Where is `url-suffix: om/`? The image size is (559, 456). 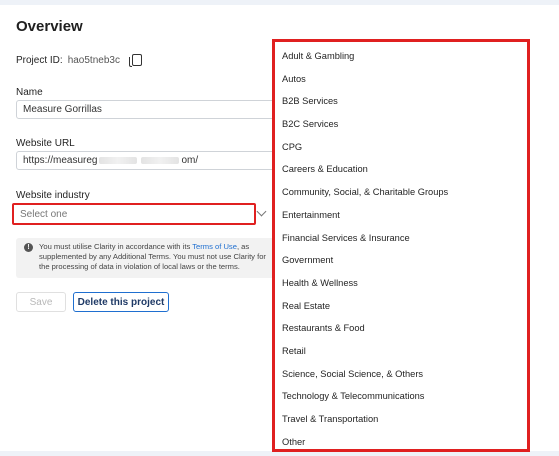
url-suffix: om/ is located at coordinates (190, 160).